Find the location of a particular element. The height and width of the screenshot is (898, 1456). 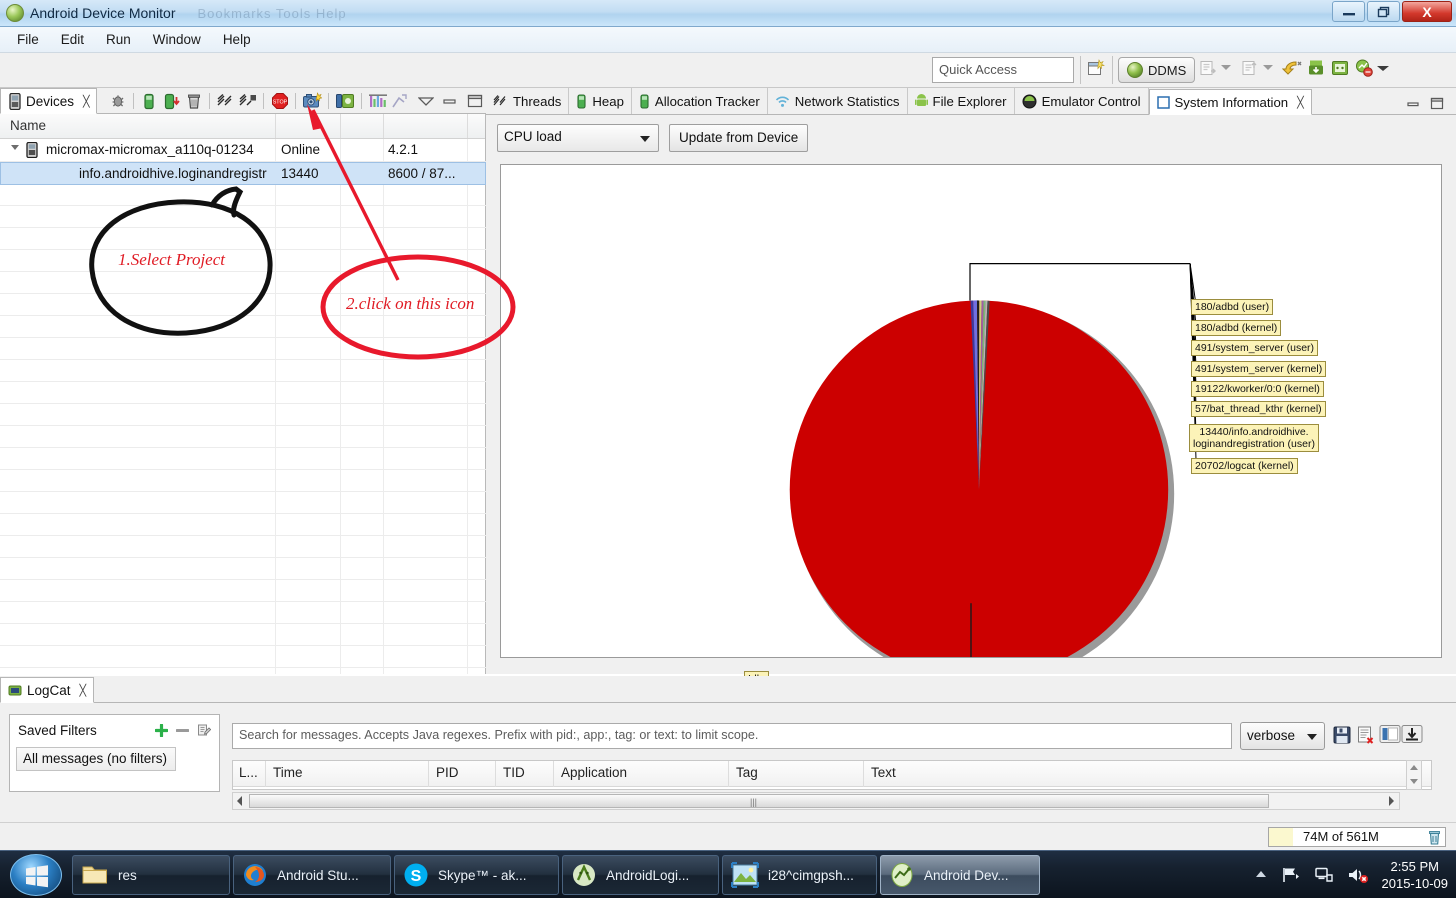

device-capture-icon is located at coordinates (345, 101).